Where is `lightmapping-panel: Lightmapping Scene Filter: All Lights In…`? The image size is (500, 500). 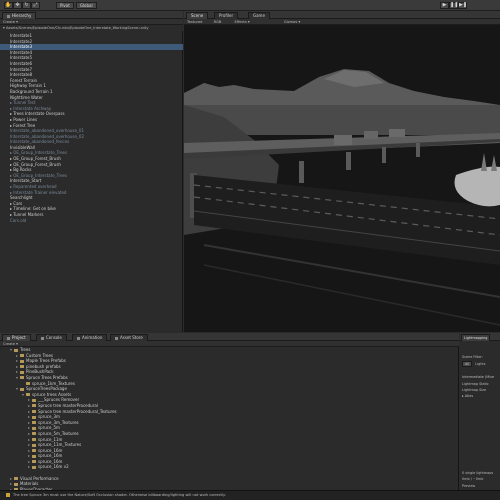 lightmapping-panel: Lightmapping Scene Filter: All Lights In… is located at coordinates (480, 416).